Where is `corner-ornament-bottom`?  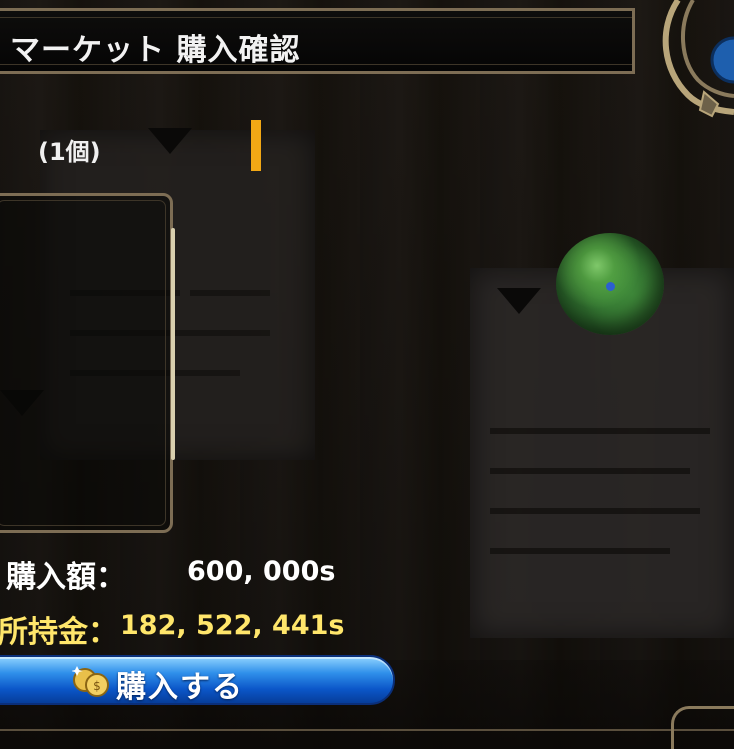
corner-ornament-bottom is located at coordinates (702, 727).